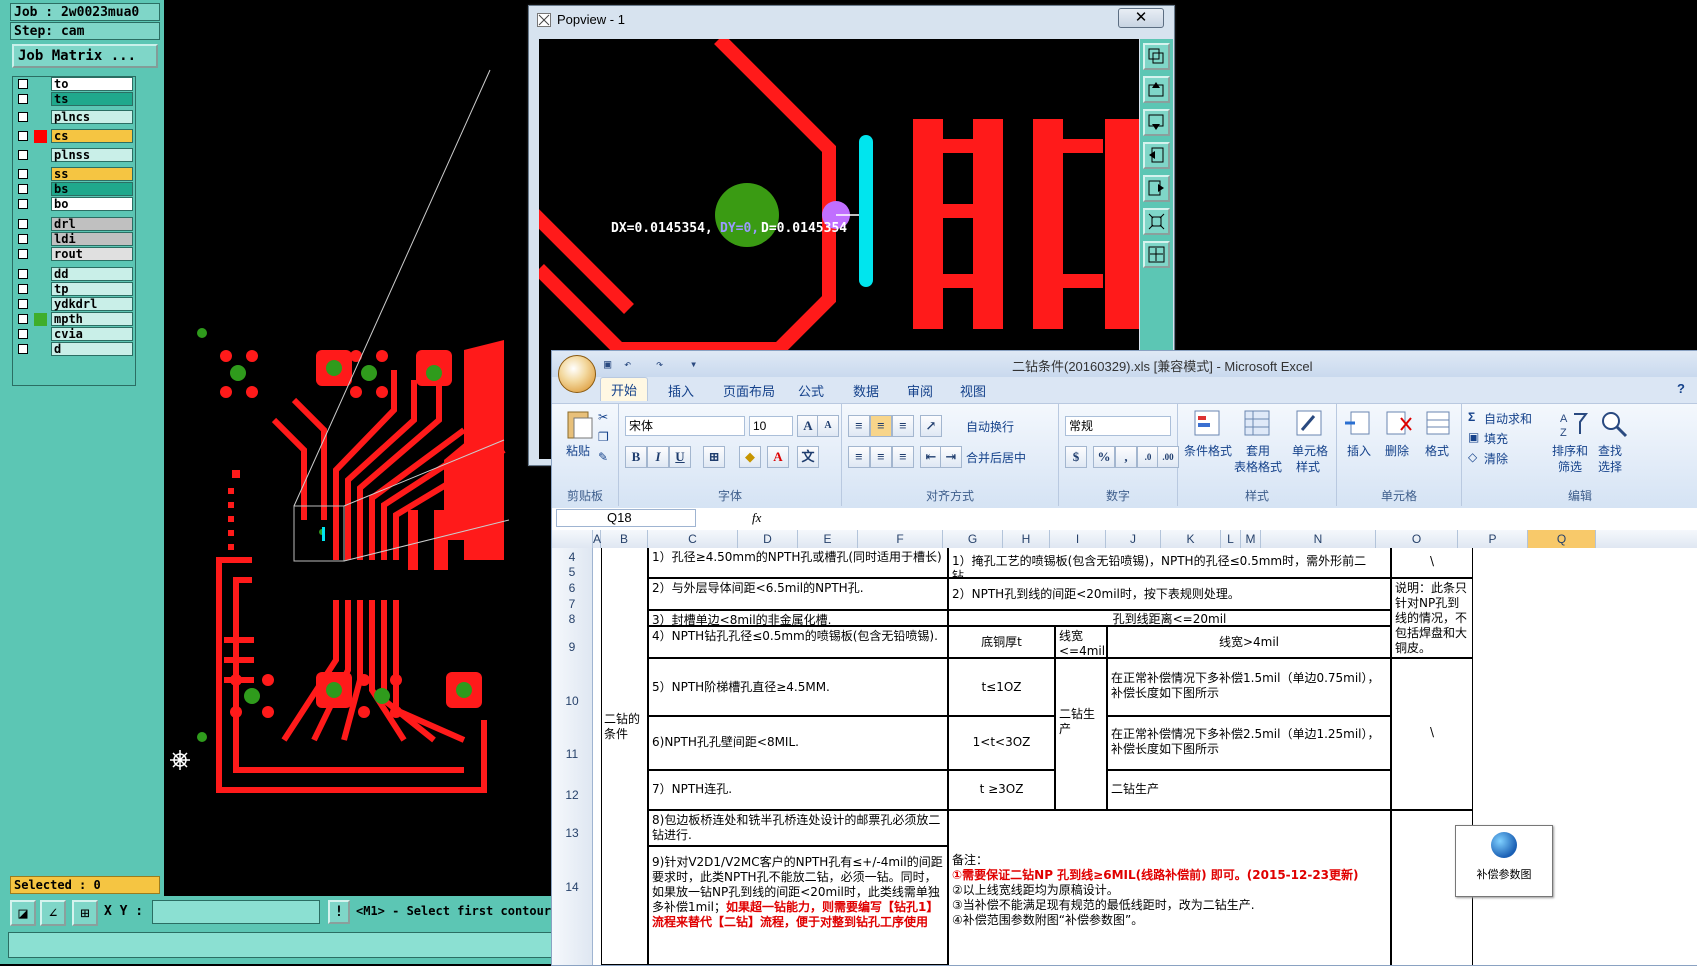 The height and width of the screenshot is (966, 1697). Describe the element at coordinates (1310, 424) in the screenshot. I see `cell-style-icon` at that location.